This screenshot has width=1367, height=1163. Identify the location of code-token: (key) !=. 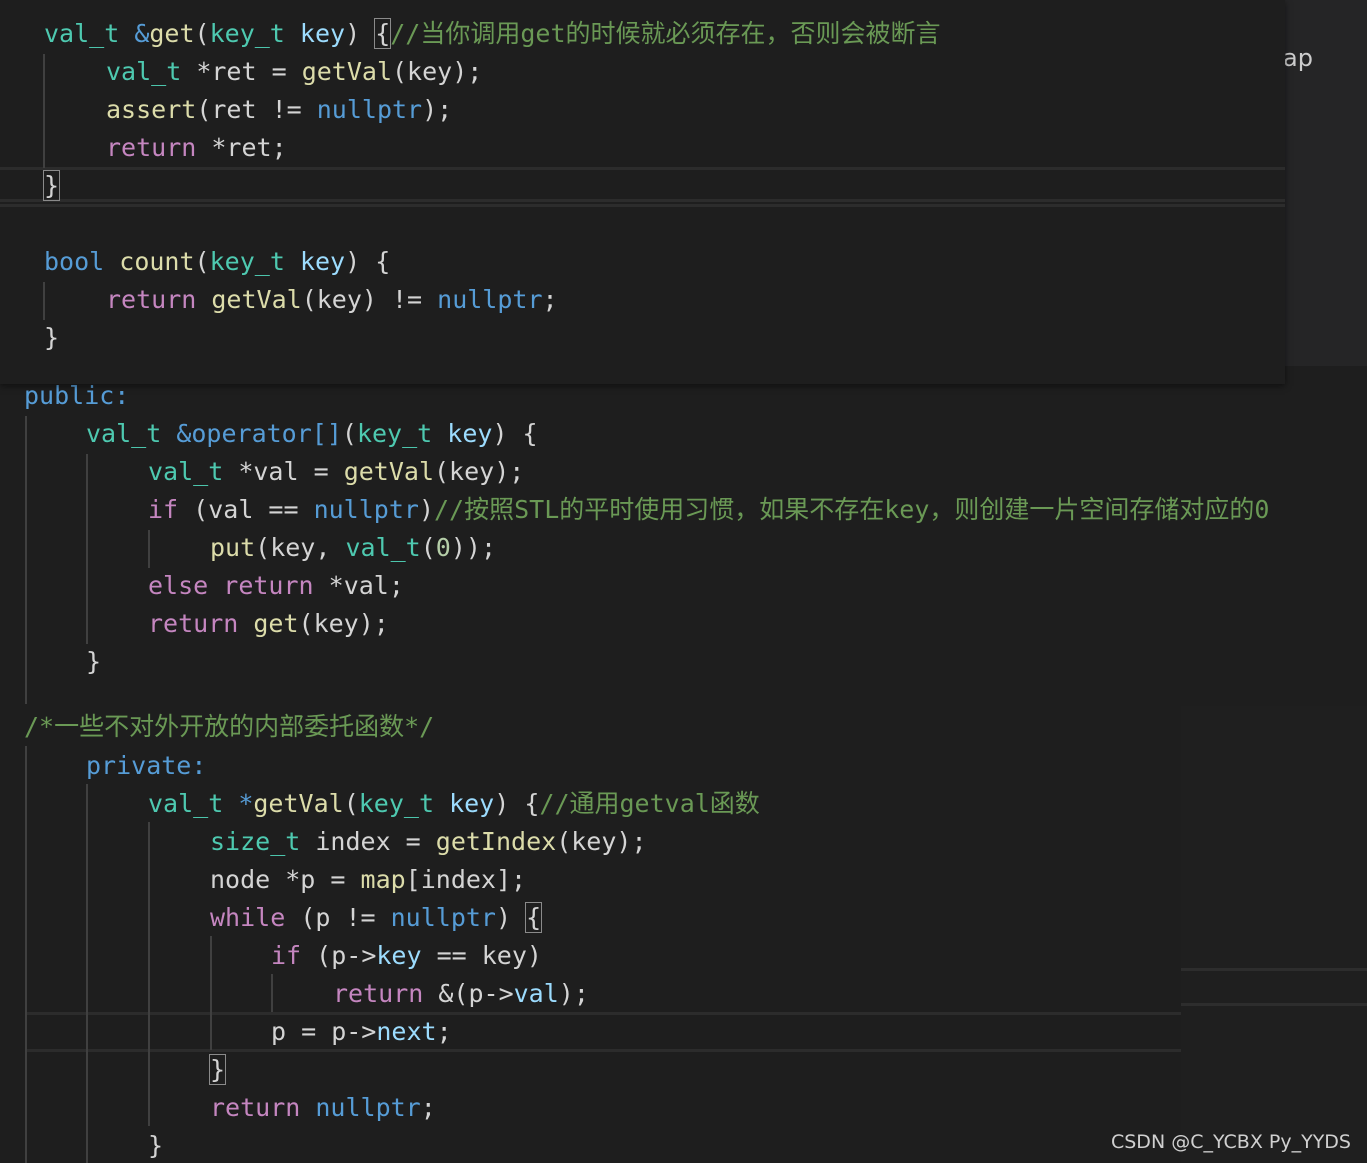
(369, 299).